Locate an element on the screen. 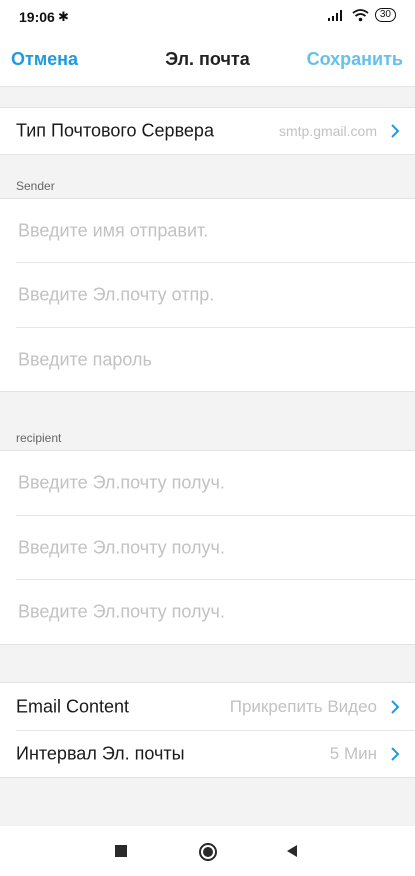 The width and height of the screenshot is (415, 876). email-content-row: Email Content Прикрепить Видео is located at coordinates (215, 707).